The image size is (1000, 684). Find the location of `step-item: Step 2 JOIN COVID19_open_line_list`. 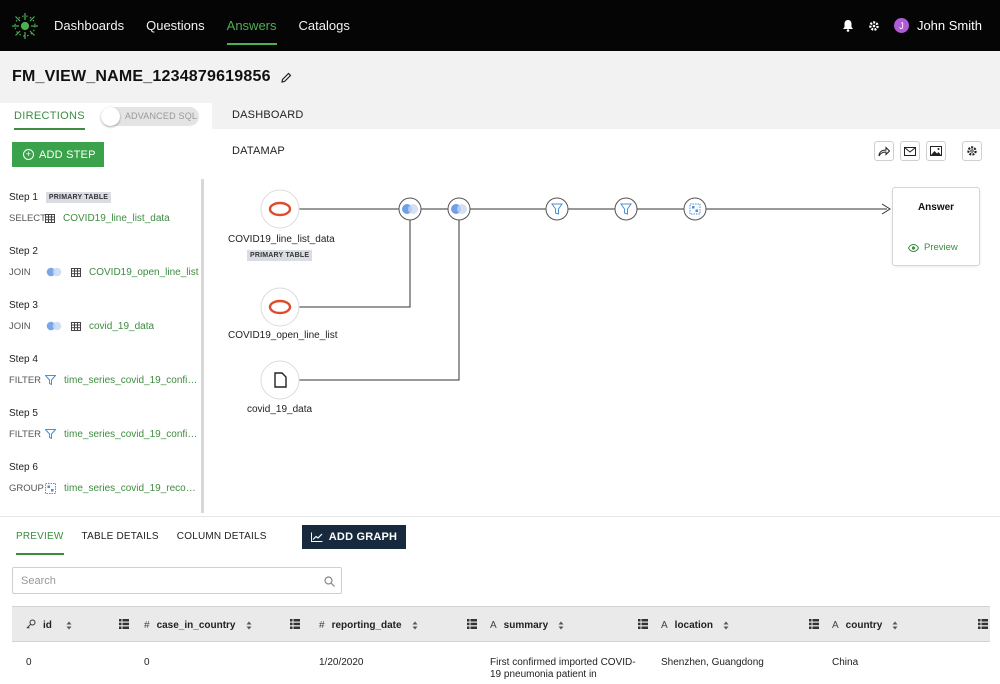

step-item: Step 2 JOIN COVID19_open_line_list is located at coordinates (100, 260).